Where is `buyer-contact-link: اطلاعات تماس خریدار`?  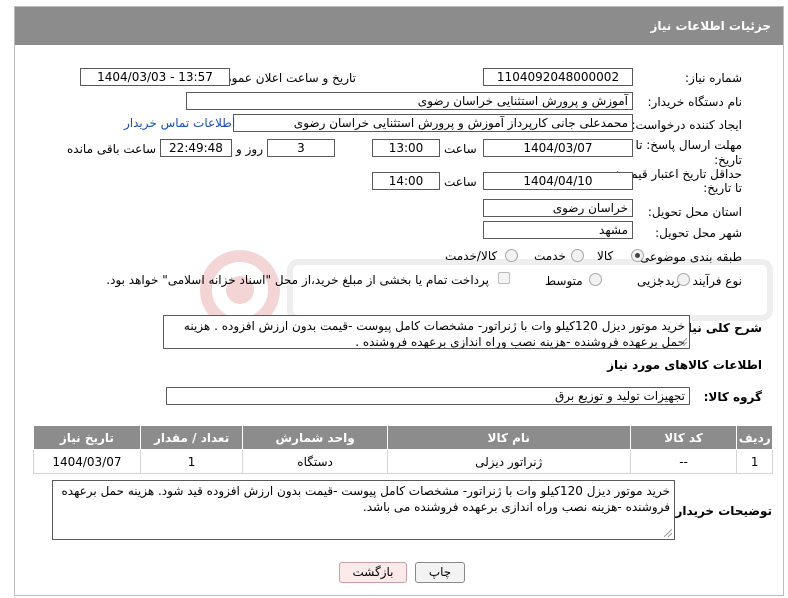 buyer-contact-link: اطلاعات تماس خریدار is located at coordinates (179, 123).